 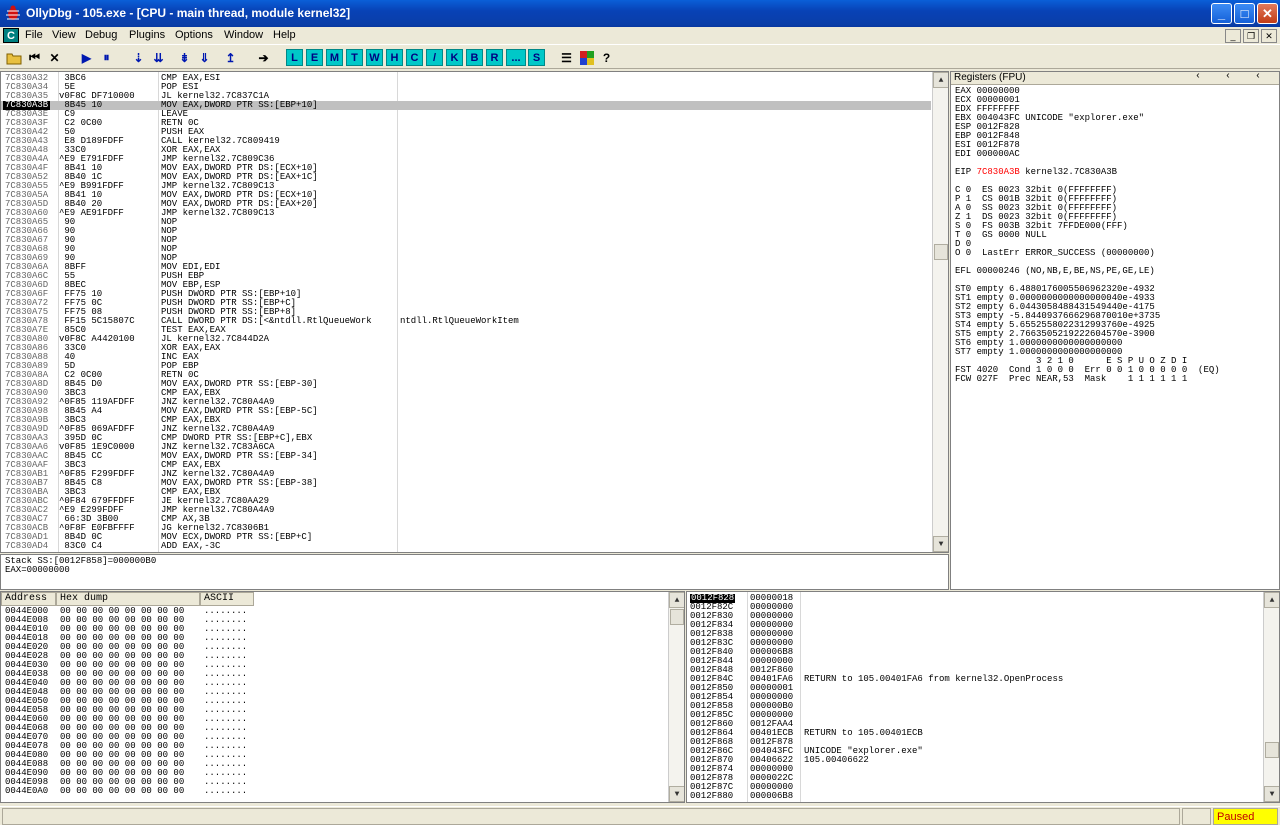 I want to click on maximize-button: □, so click(x=1244, y=13).